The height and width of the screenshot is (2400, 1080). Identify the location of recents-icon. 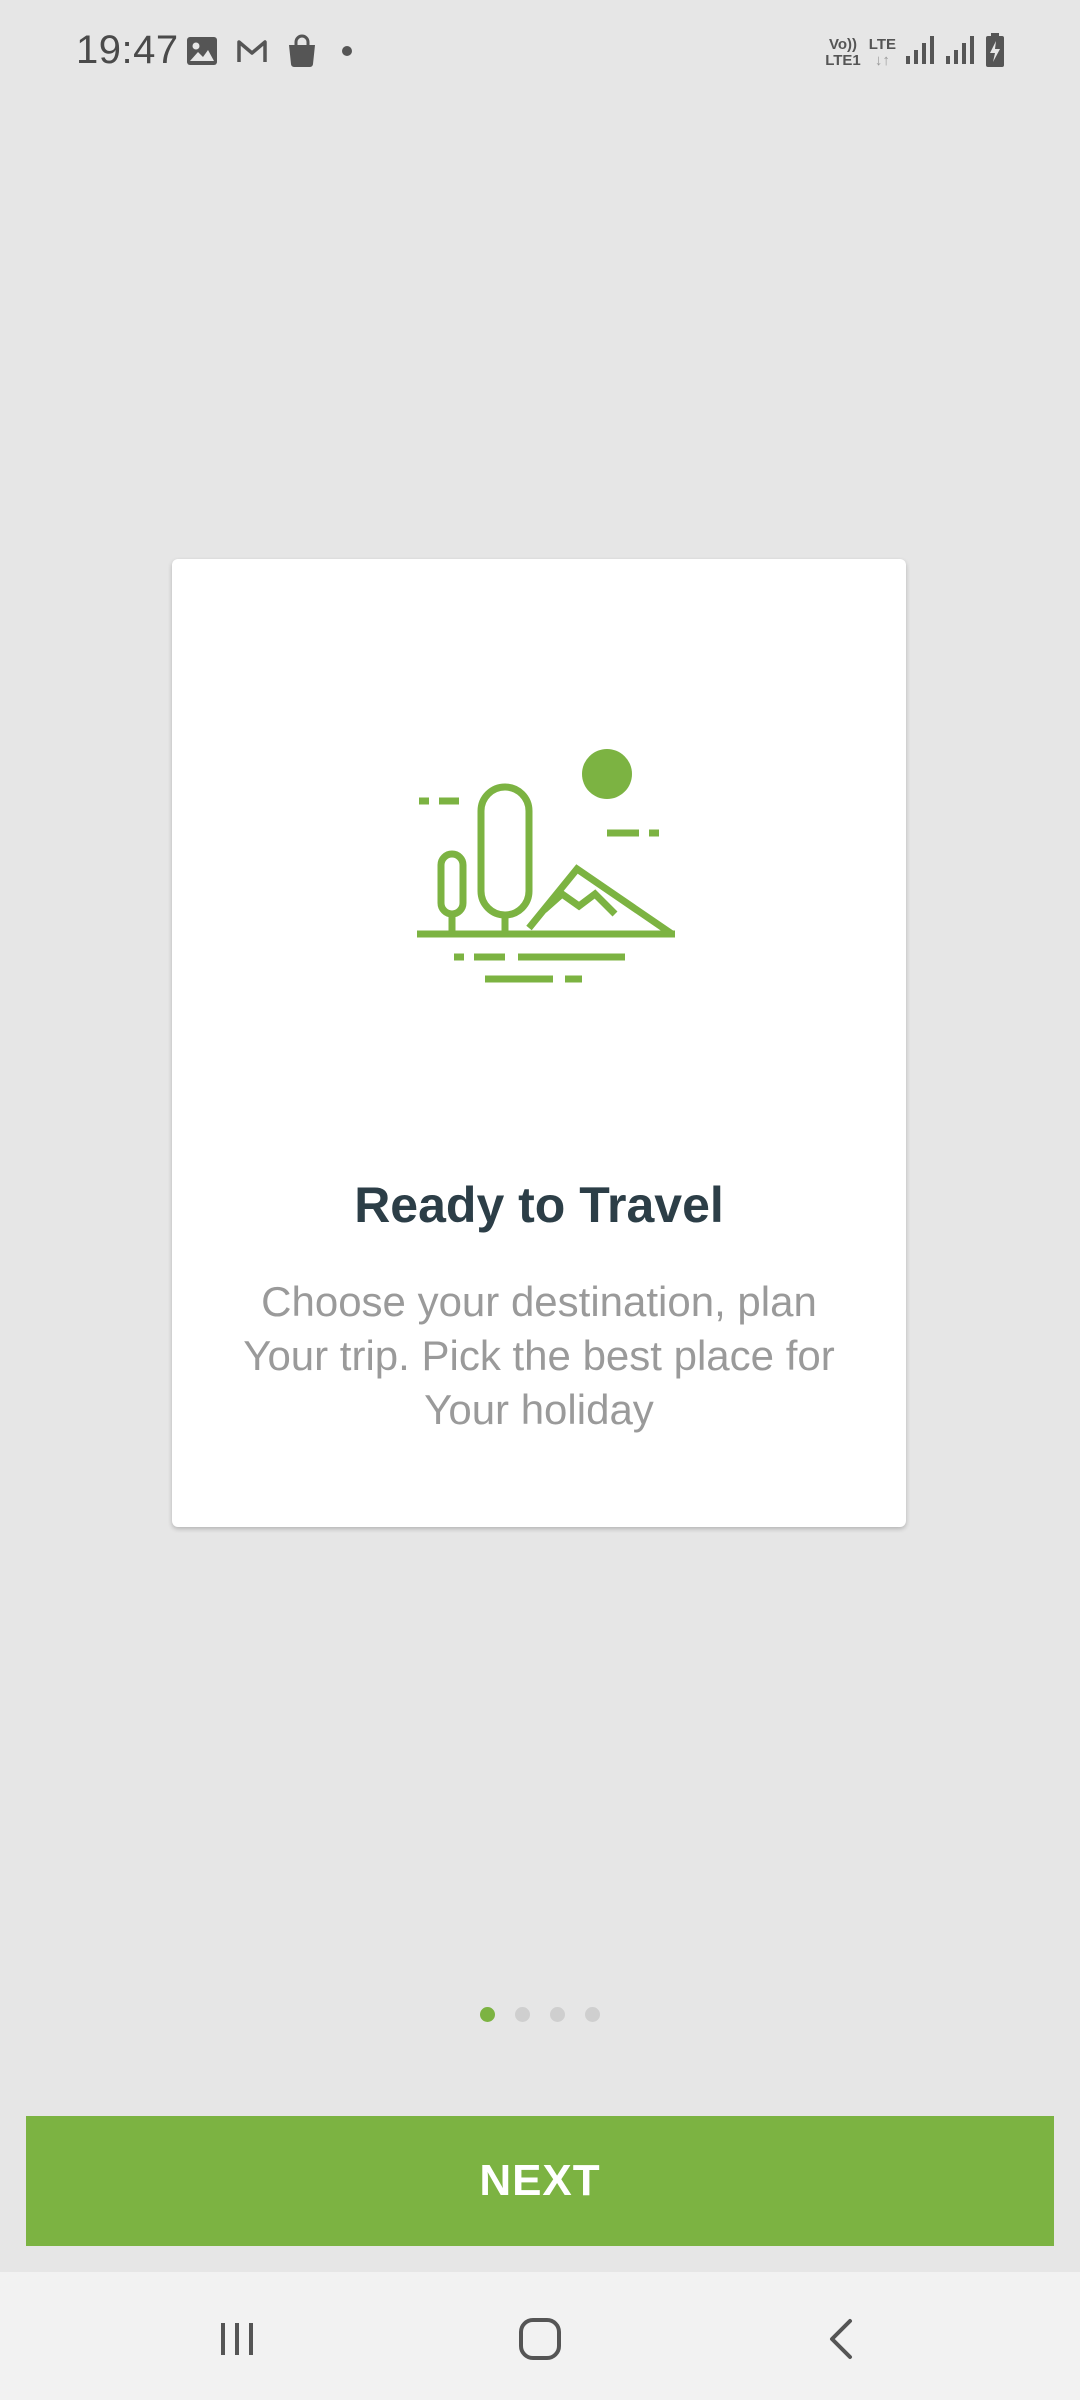
(237, 2339).